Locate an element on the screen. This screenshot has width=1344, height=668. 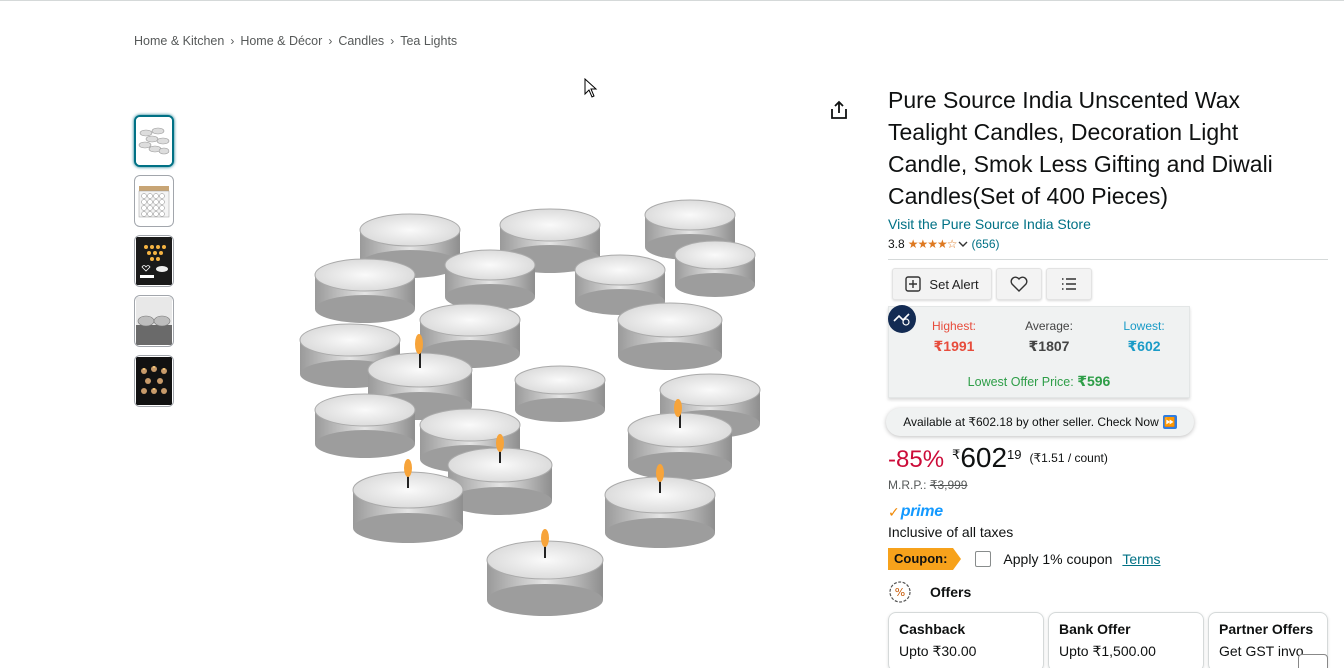
breadcrumb-candles: Candles is located at coordinates (361, 41).